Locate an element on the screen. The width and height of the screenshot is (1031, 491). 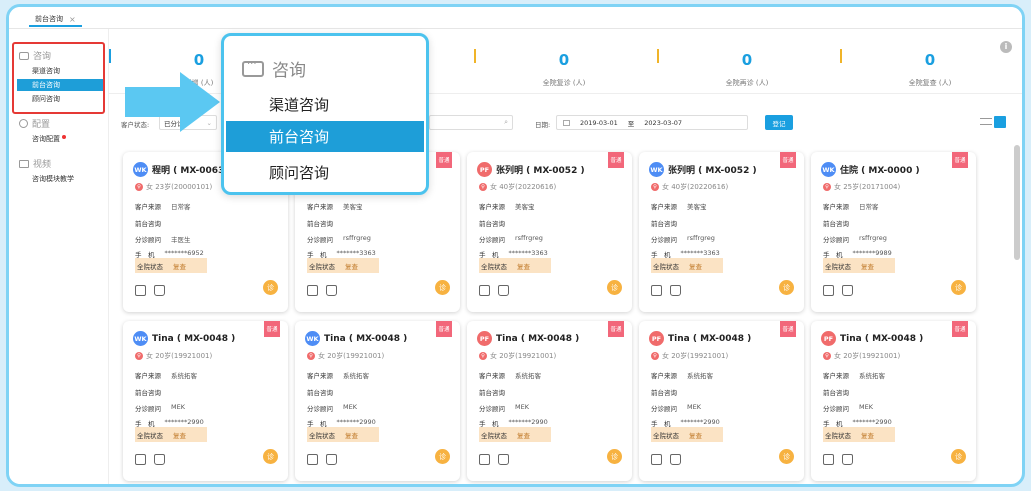
scrollbar is located at coordinates (1017, 202).